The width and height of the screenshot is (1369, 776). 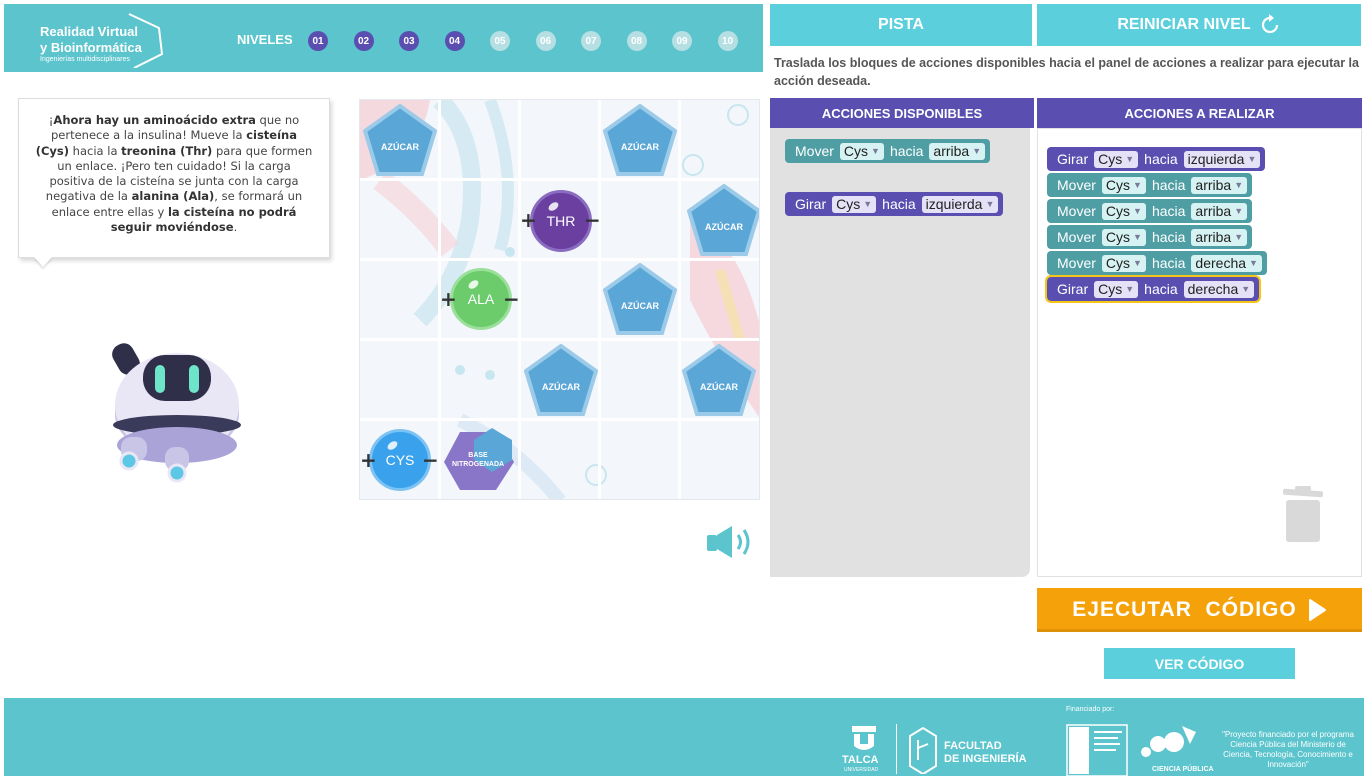 I want to click on restart-icon, so click(x=1269, y=24).